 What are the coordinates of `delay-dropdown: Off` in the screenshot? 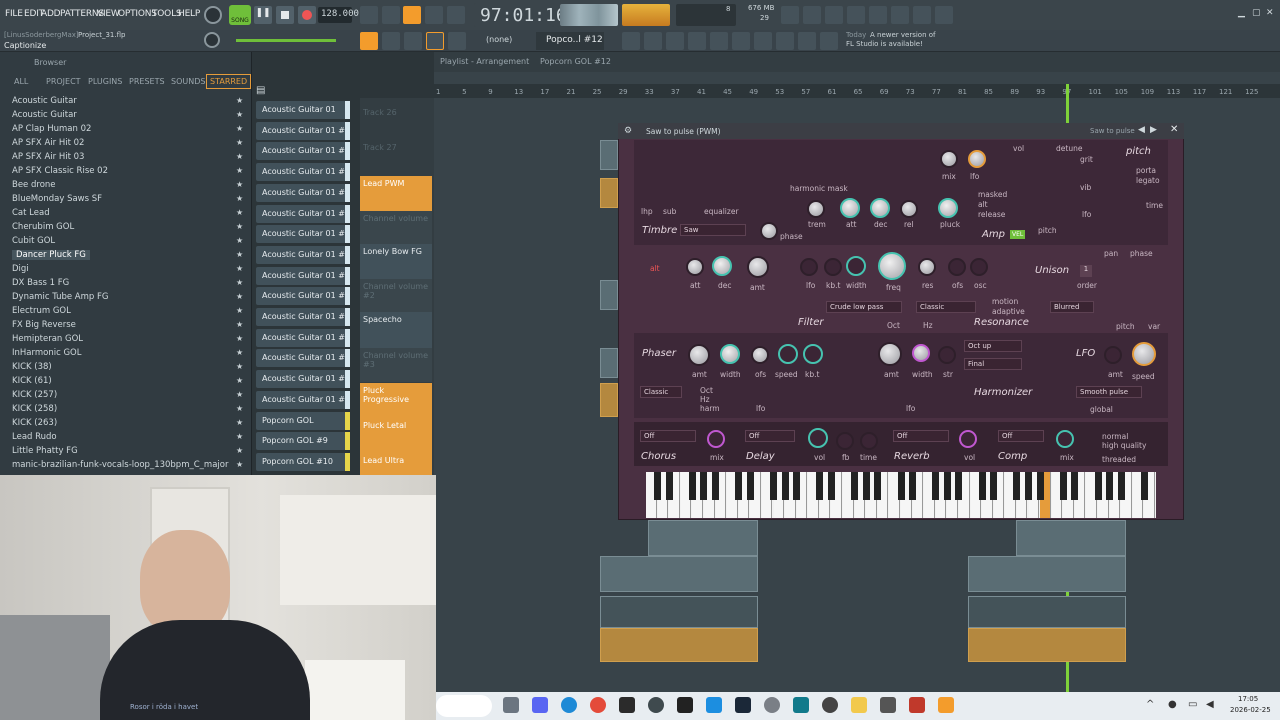 It's located at (770, 436).